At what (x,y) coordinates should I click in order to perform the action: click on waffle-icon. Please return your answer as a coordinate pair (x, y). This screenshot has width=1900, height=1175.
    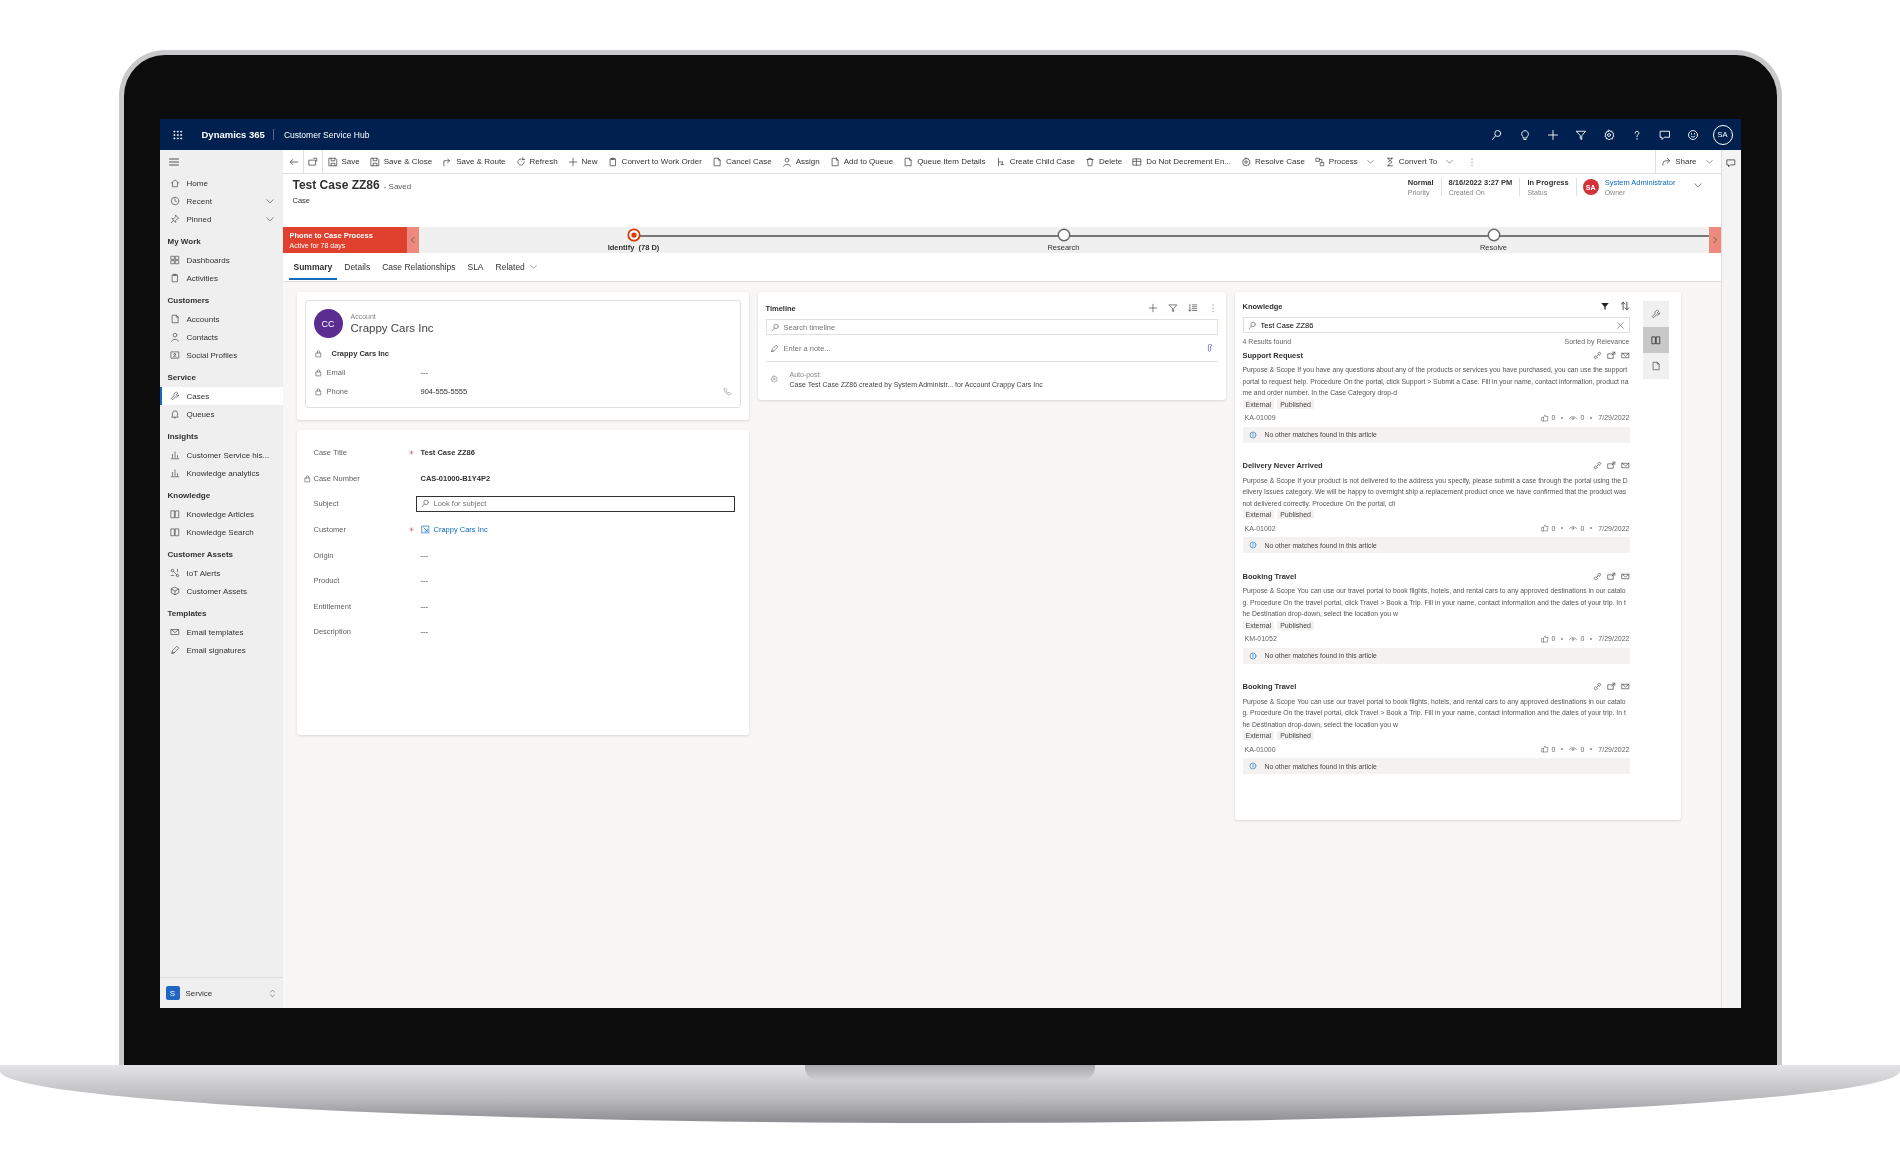
    Looking at the image, I should click on (177, 134).